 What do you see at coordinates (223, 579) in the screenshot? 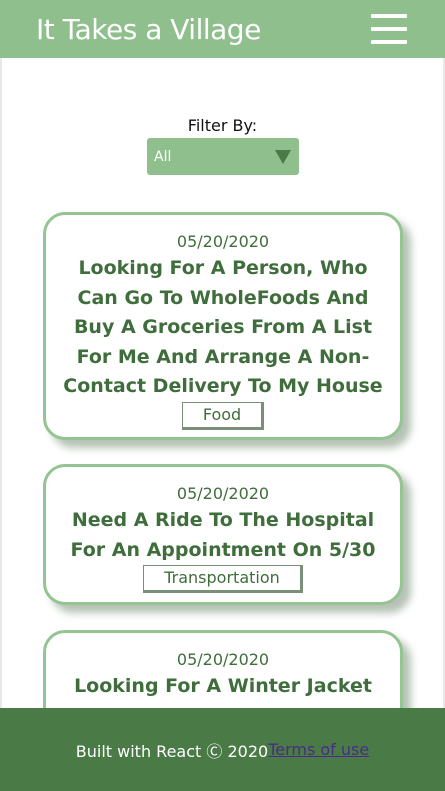
I see `post-category-tag: Transportation` at bounding box center [223, 579].